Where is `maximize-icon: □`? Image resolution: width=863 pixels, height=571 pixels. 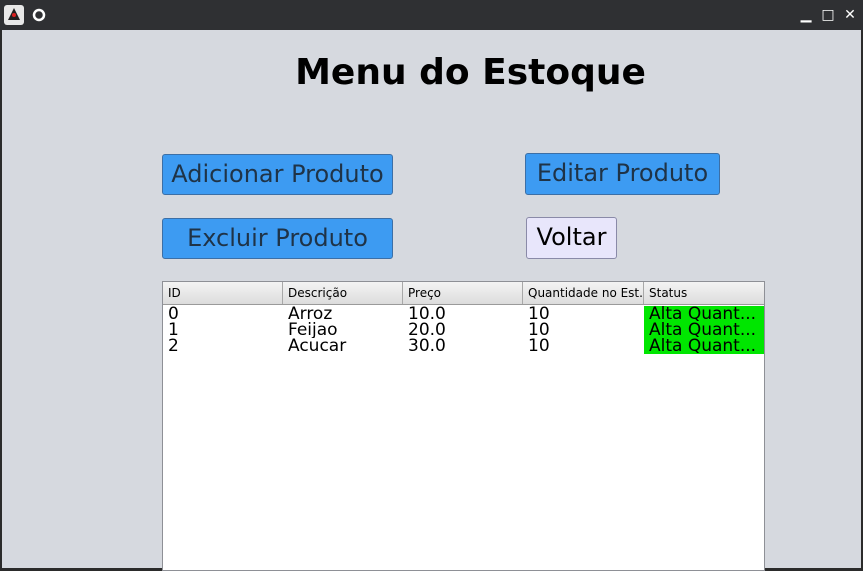
maximize-icon: □ is located at coordinates (828, 15).